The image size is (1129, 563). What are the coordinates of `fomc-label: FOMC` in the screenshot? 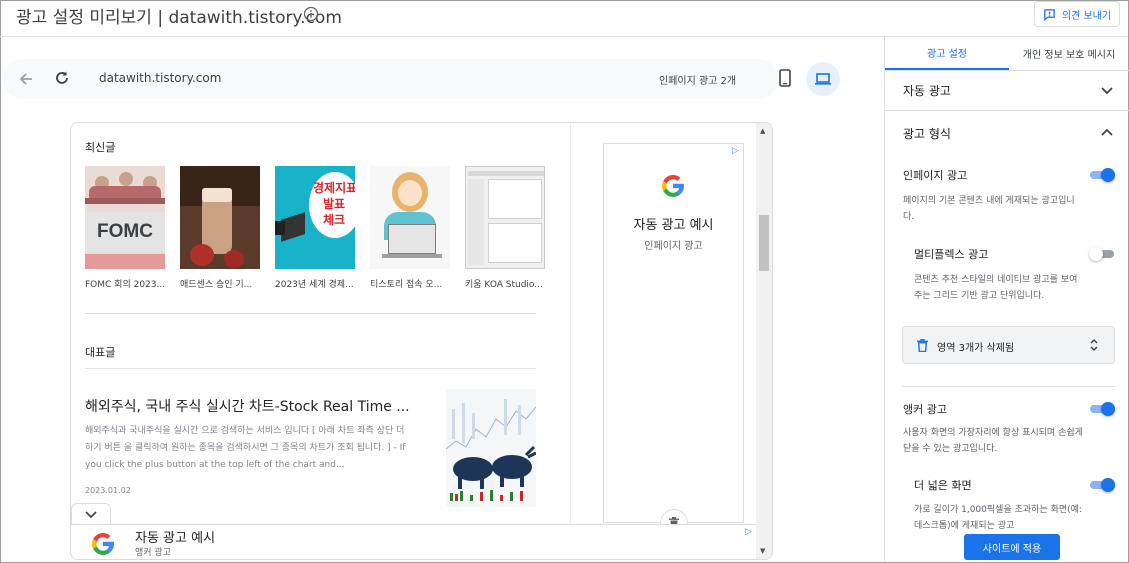 It's located at (125, 232).